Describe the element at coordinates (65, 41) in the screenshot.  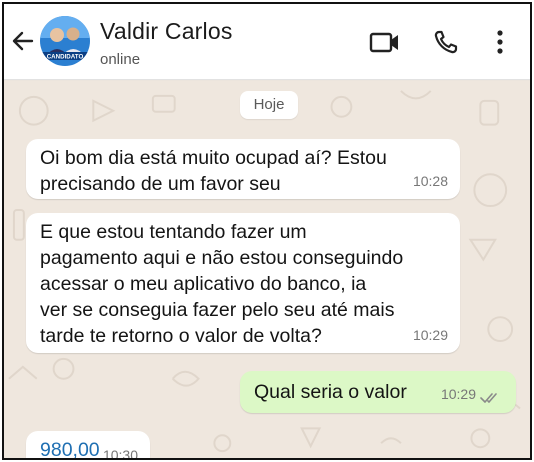
I see `avatar: CANDIDATO` at that location.